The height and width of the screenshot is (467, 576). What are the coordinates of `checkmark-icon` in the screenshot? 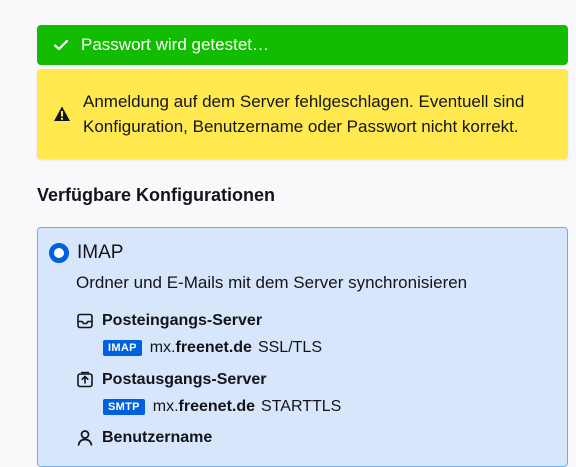 It's located at (61, 45).